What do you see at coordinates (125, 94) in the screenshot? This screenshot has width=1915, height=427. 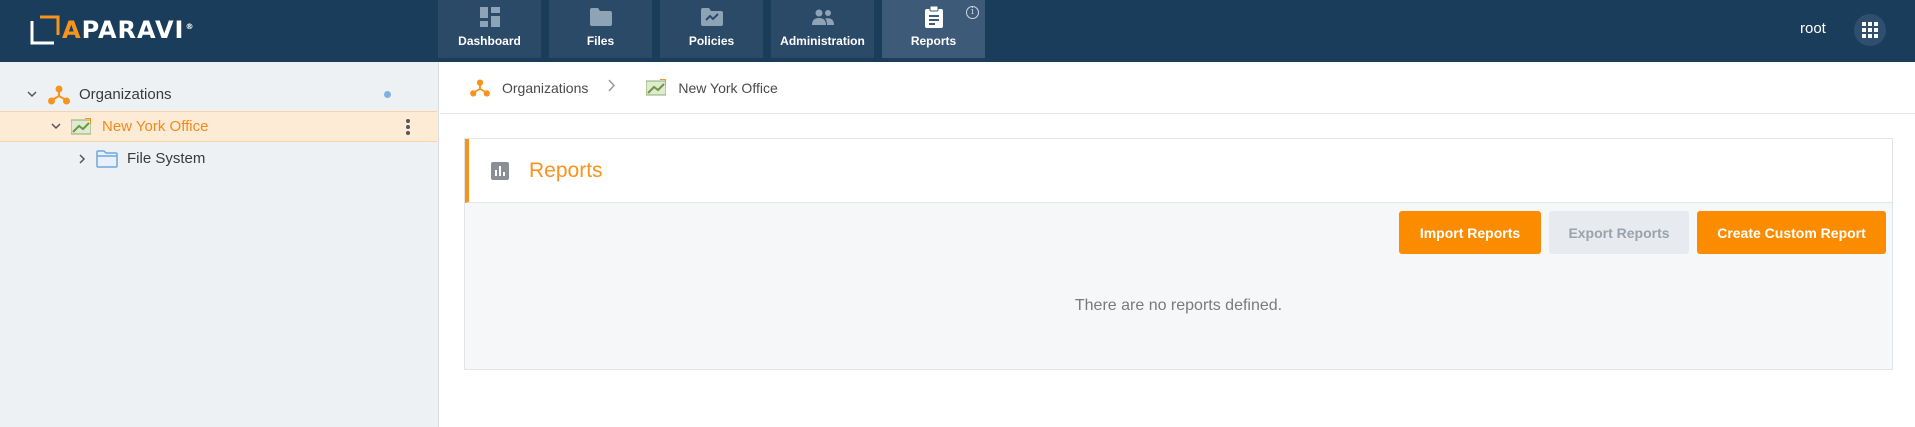 I see `tree-item-label: Organizations` at bounding box center [125, 94].